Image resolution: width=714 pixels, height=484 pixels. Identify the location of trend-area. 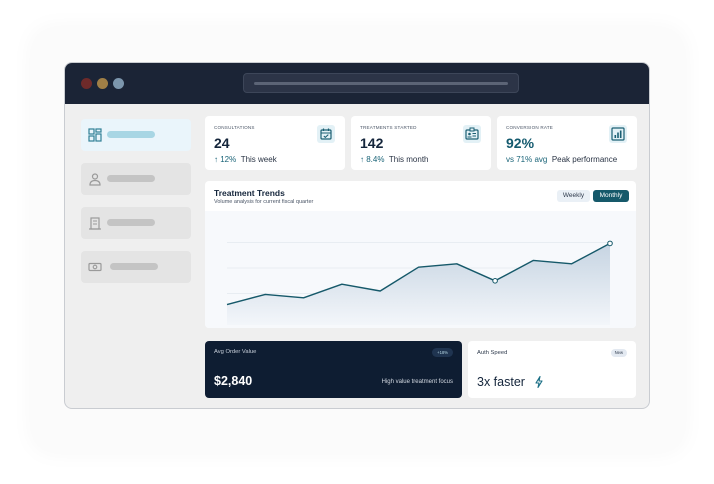
(418, 284).